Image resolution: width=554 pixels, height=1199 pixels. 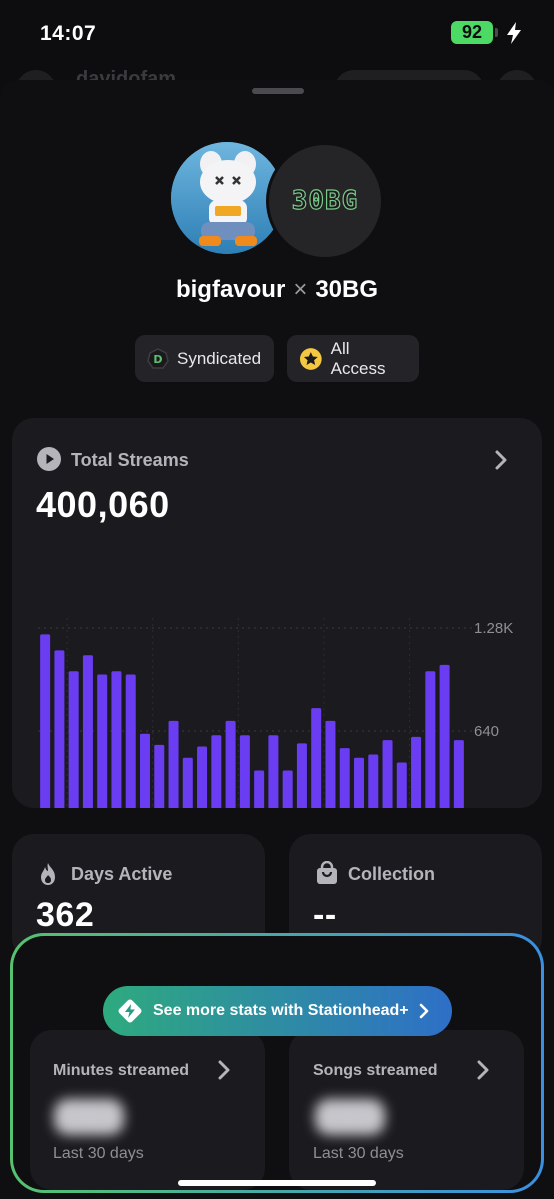 I want to click on y-tick-label: 640, so click(x=486, y=731).